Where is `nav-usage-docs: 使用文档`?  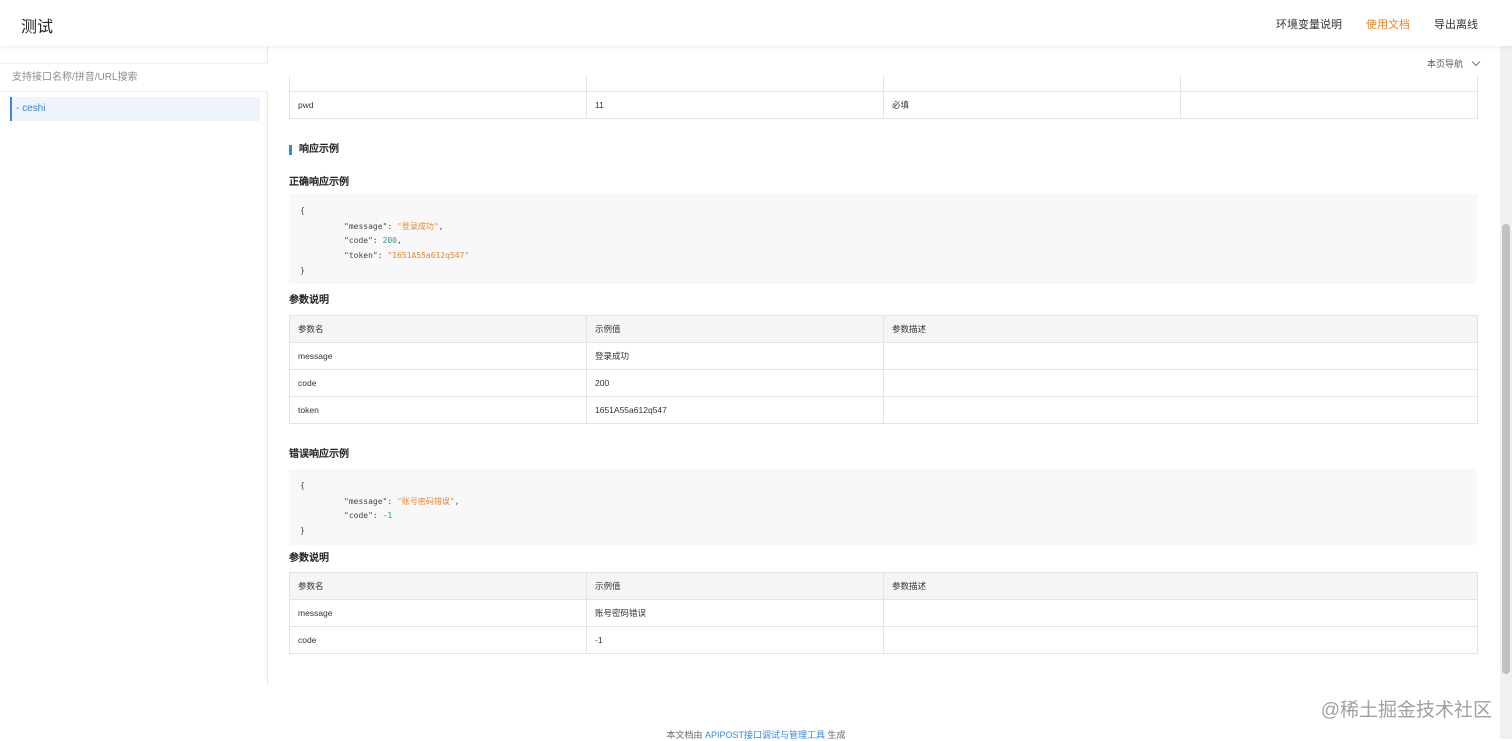 nav-usage-docs: 使用文档 is located at coordinates (1388, 24).